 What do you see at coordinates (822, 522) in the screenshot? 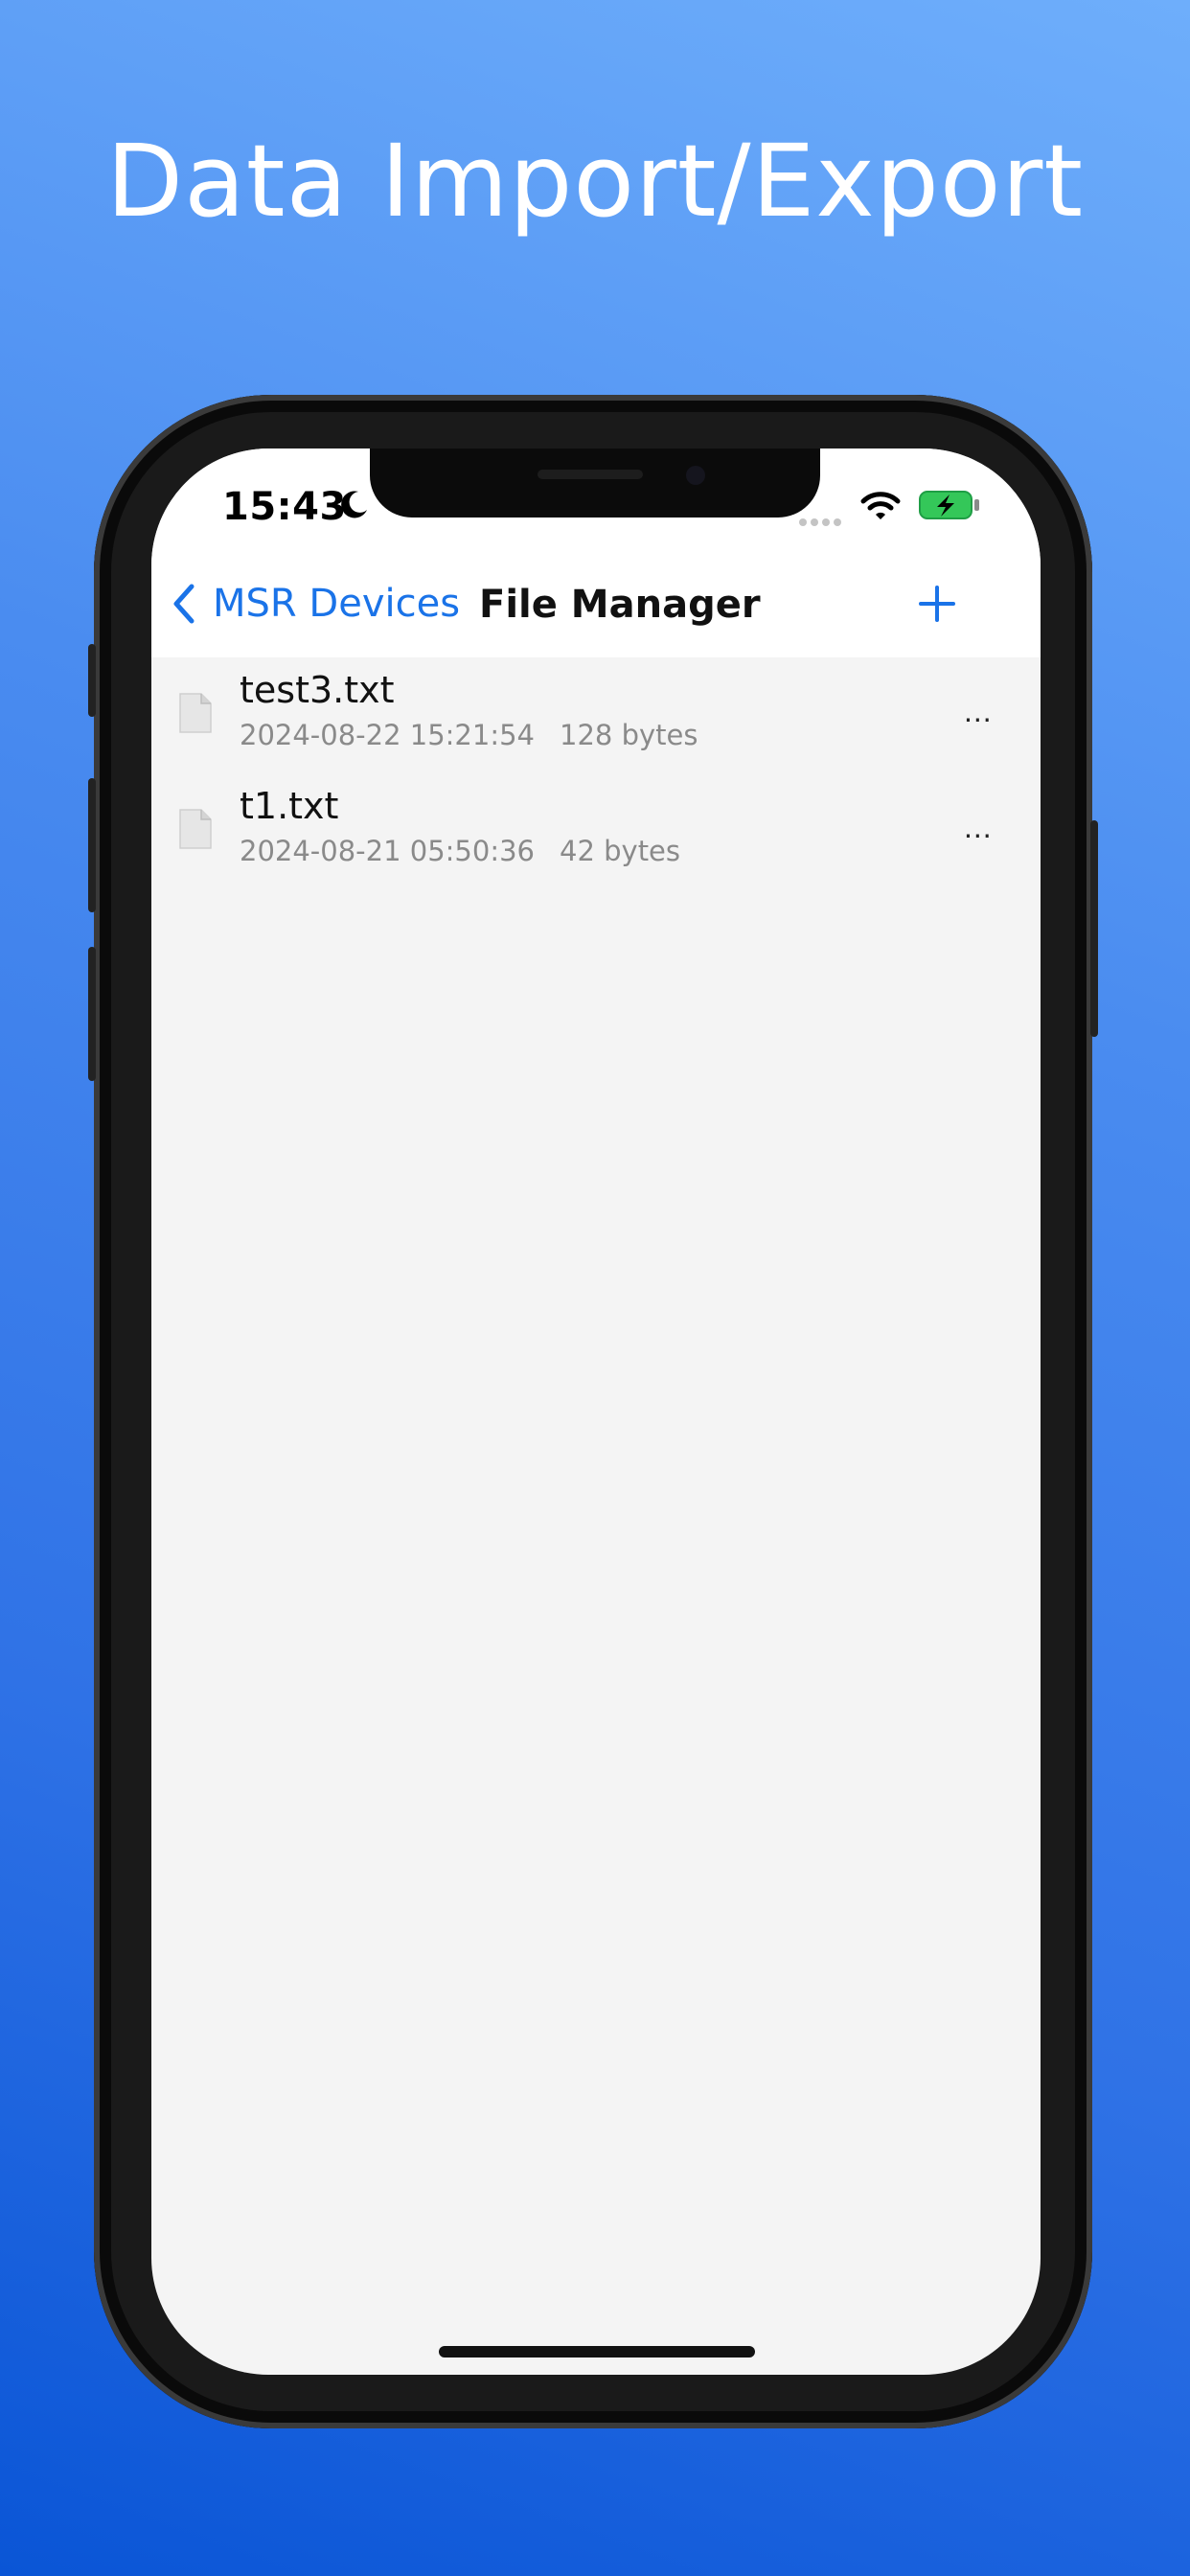
I see `cellular-signal-icon` at bounding box center [822, 522].